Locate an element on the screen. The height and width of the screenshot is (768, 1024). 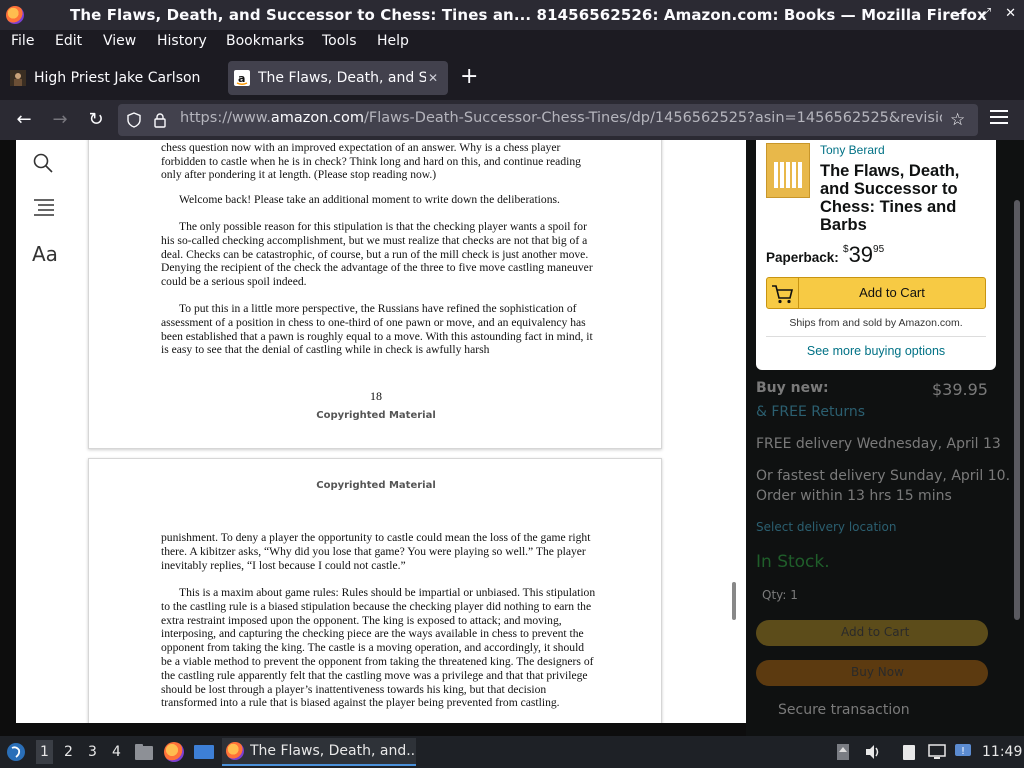
reload-icon: ↻ is located at coordinates (96, 120).